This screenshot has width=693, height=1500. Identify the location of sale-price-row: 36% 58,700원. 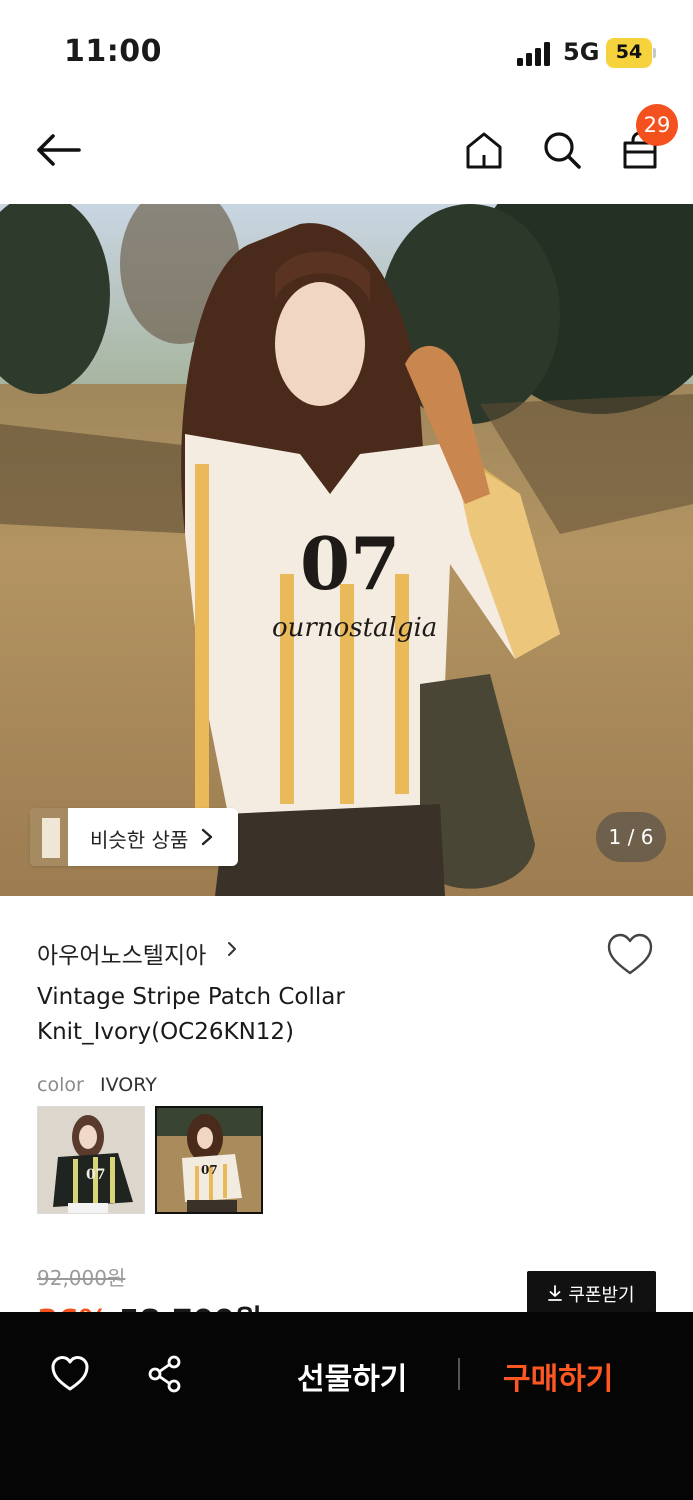
(149, 1304).